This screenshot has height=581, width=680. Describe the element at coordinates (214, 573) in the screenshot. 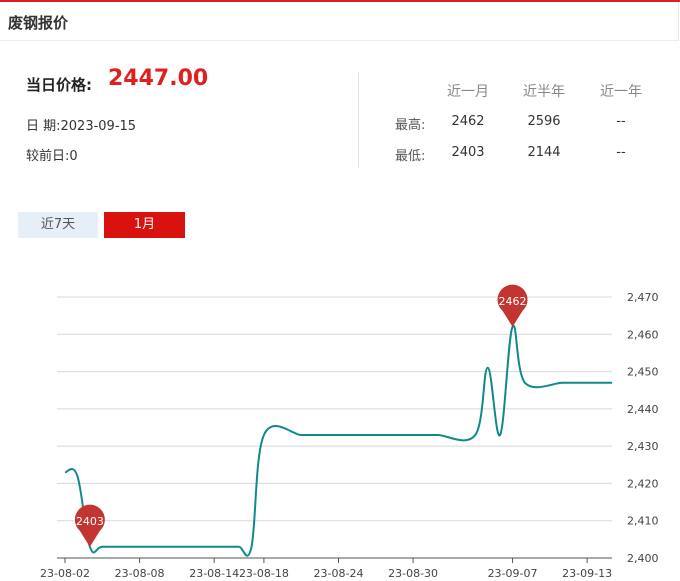

I see `x-tick-label: 23-08-14` at that location.